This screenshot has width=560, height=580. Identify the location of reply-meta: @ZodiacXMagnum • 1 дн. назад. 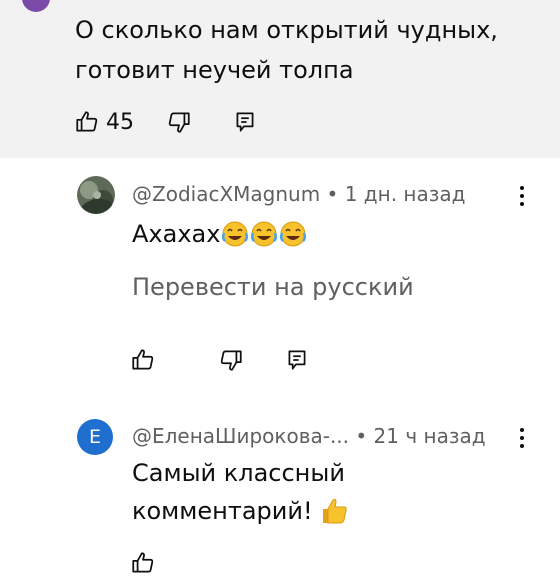
(298, 194).